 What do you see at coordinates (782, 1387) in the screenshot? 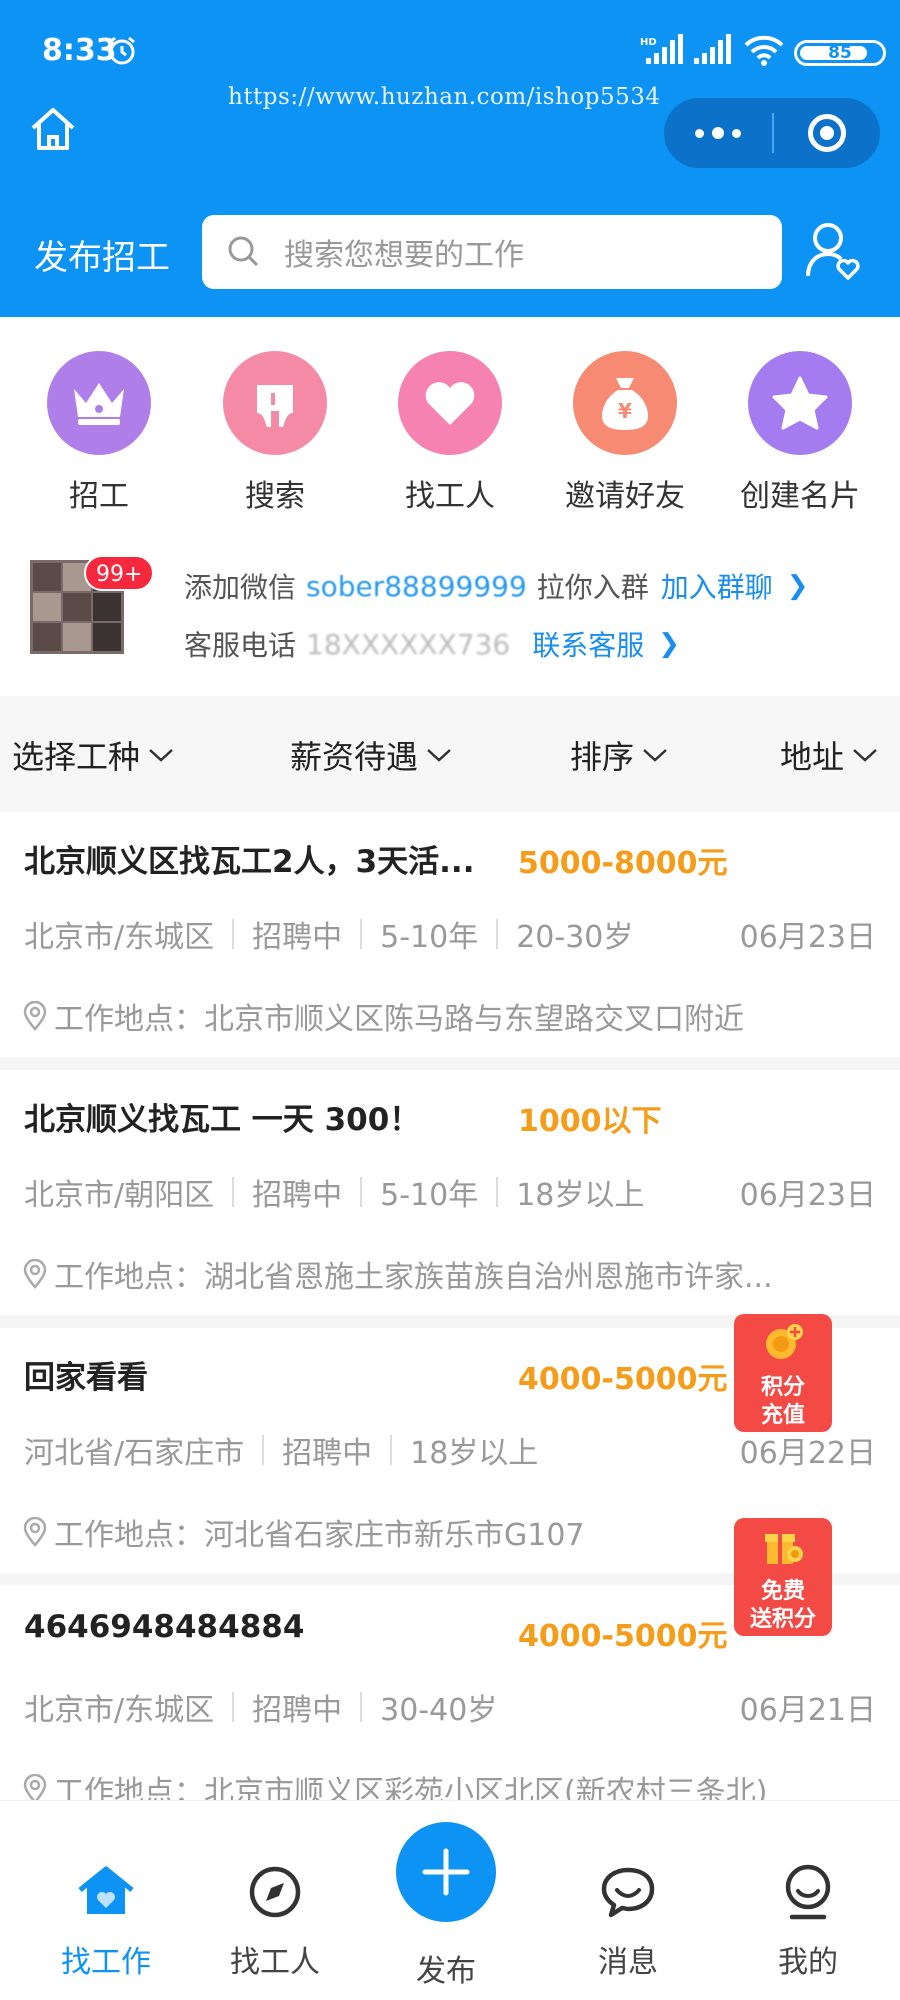
I see `float-label: 积分` at bounding box center [782, 1387].